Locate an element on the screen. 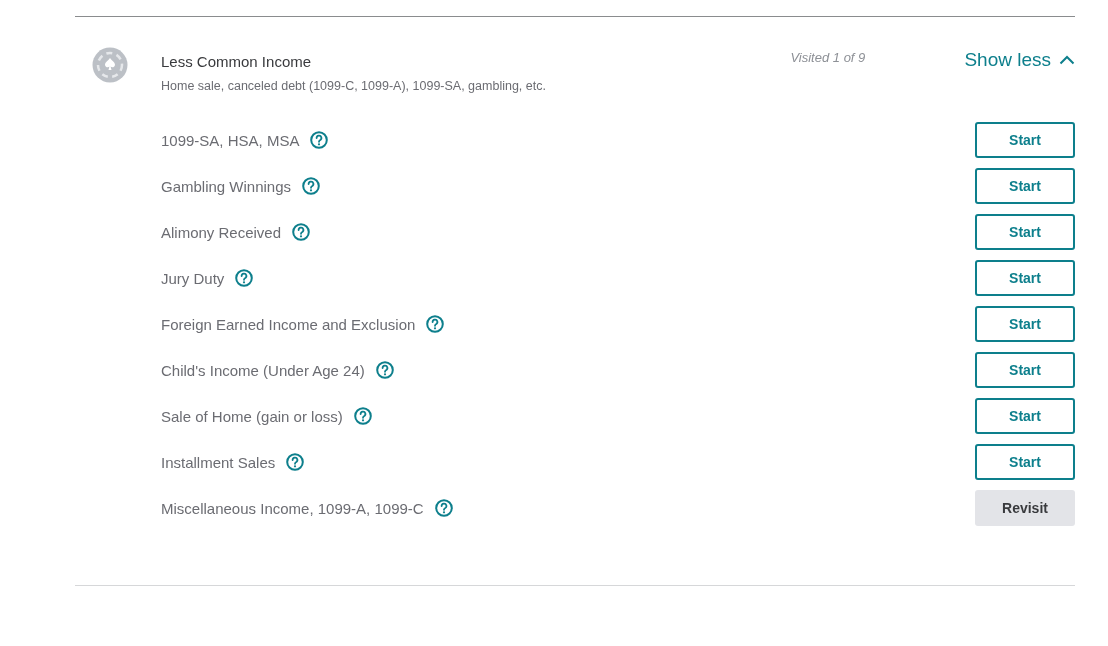  income-item-label: Installment Sales is located at coordinates (218, 462).